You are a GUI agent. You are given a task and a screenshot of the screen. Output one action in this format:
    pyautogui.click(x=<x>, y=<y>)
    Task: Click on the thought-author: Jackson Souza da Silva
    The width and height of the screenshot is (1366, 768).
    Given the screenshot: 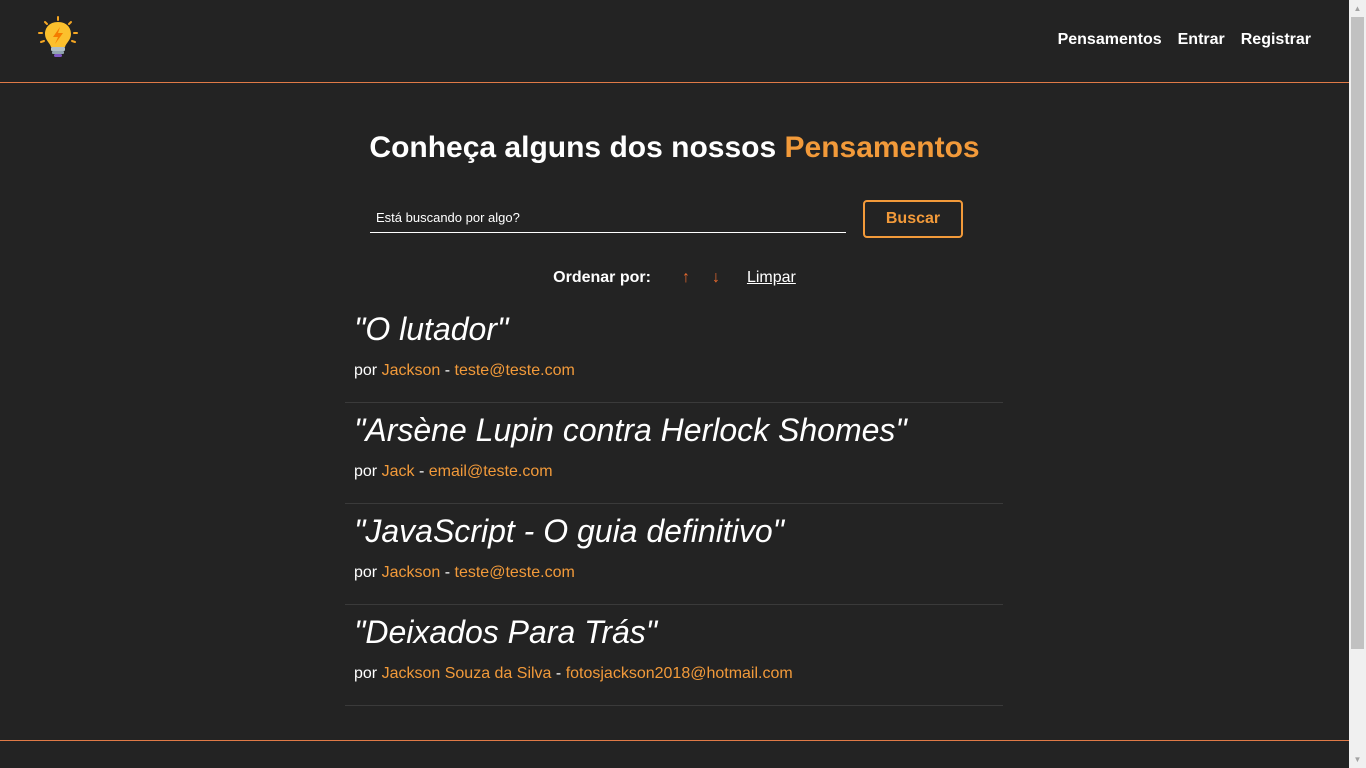 What is the action you would take?
    pyautogui.click(x=466, y=673)
    